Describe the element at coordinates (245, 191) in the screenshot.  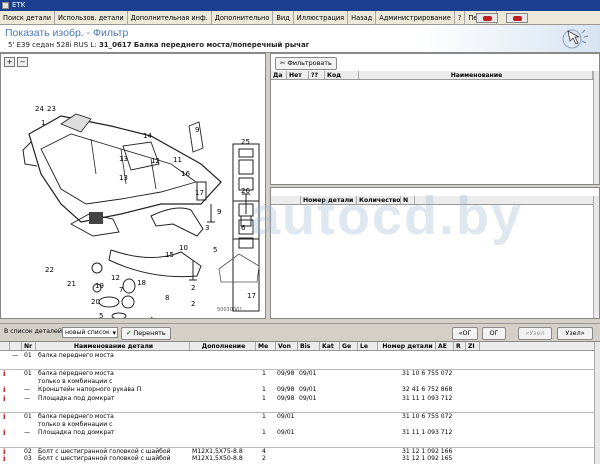
I see `callout-label: 26` at that location.